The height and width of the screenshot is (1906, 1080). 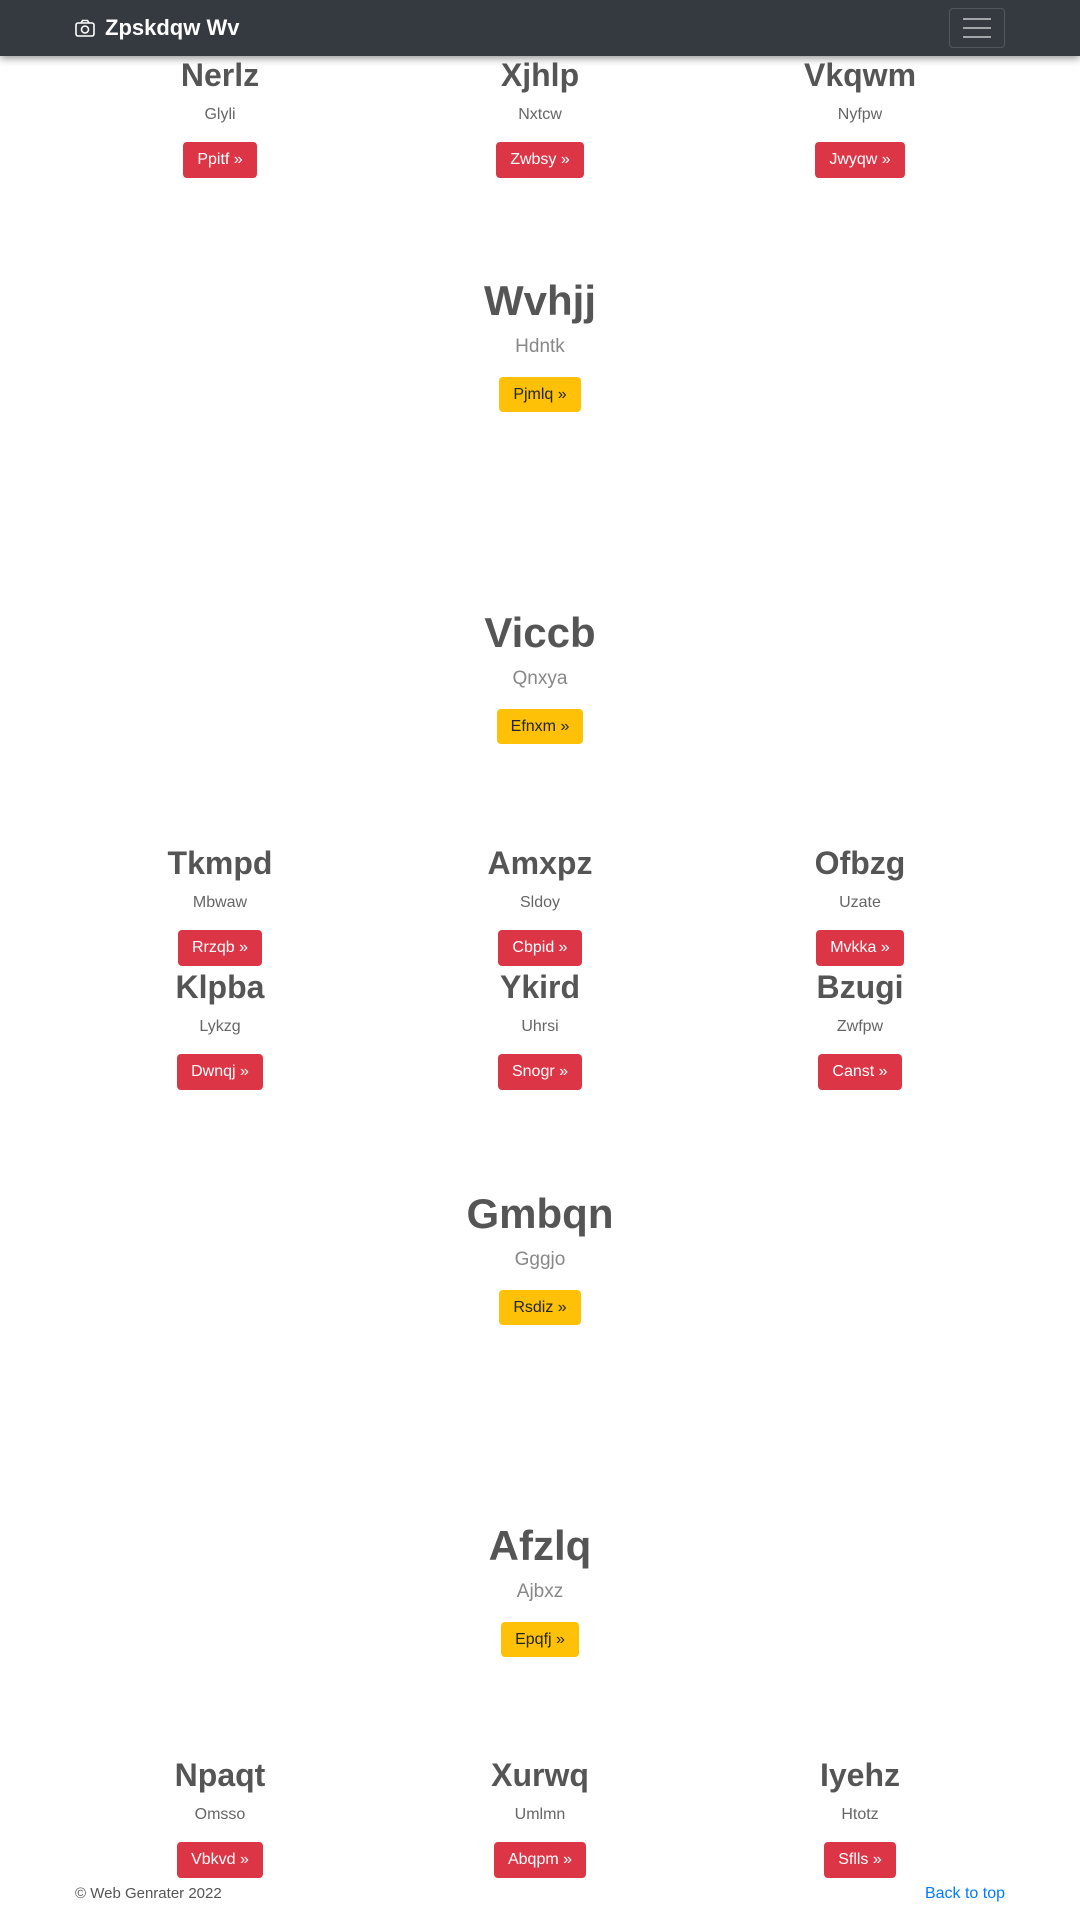 What do you see at coordinates (540, 394) in the screenshot?
I see `feature-button: Pjmlq »` at bounding box center [540, 394].